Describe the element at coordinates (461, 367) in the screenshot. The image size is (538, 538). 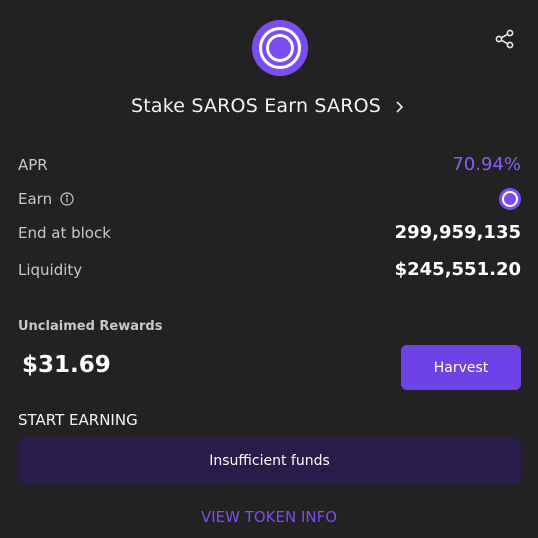
I see `harvest-button: Harvest` at that location.